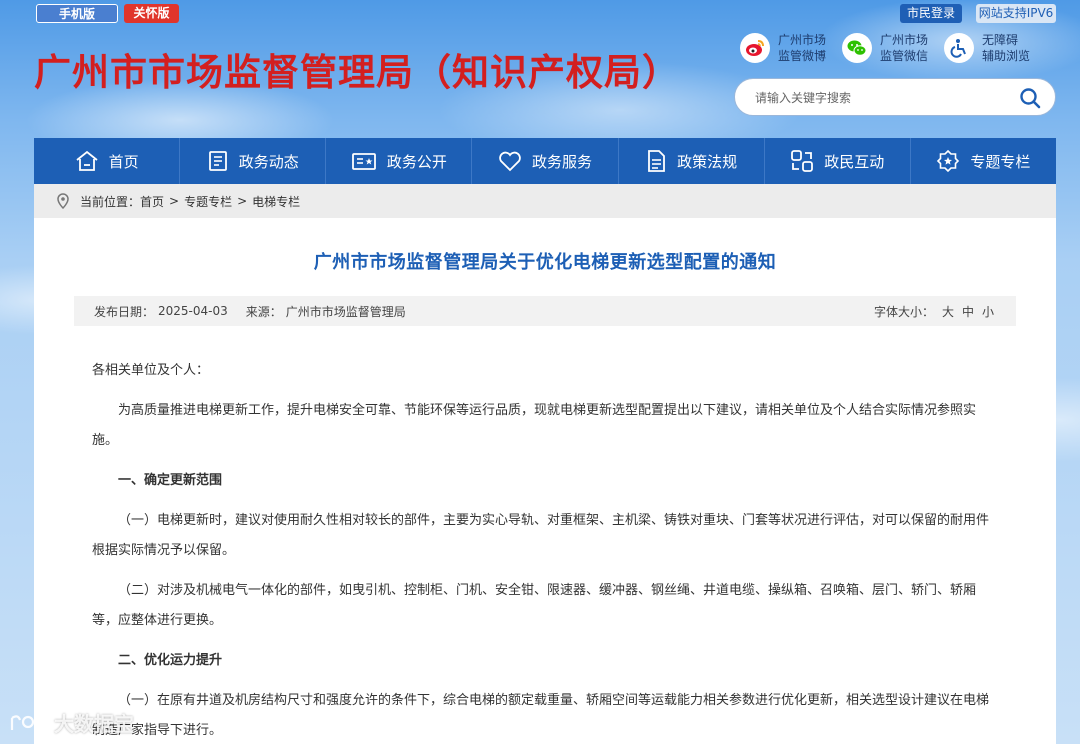 This screenshot has width=1080, height=744. I want to click on watermark-logo-icon, so click(28, 722).